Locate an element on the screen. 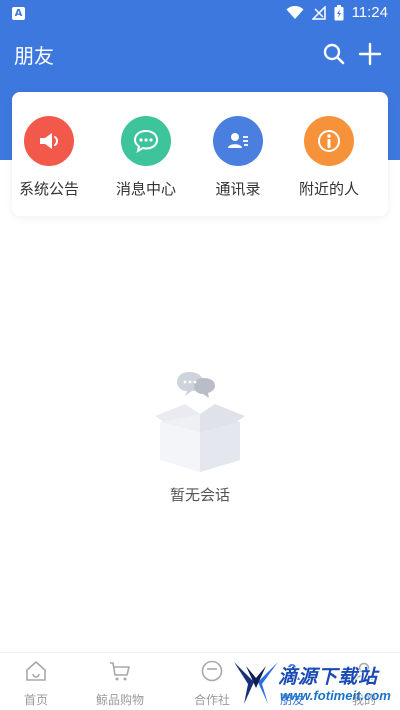 This screenshot has width=400, height=710. cart-icon is located at coordinates (120, 671).